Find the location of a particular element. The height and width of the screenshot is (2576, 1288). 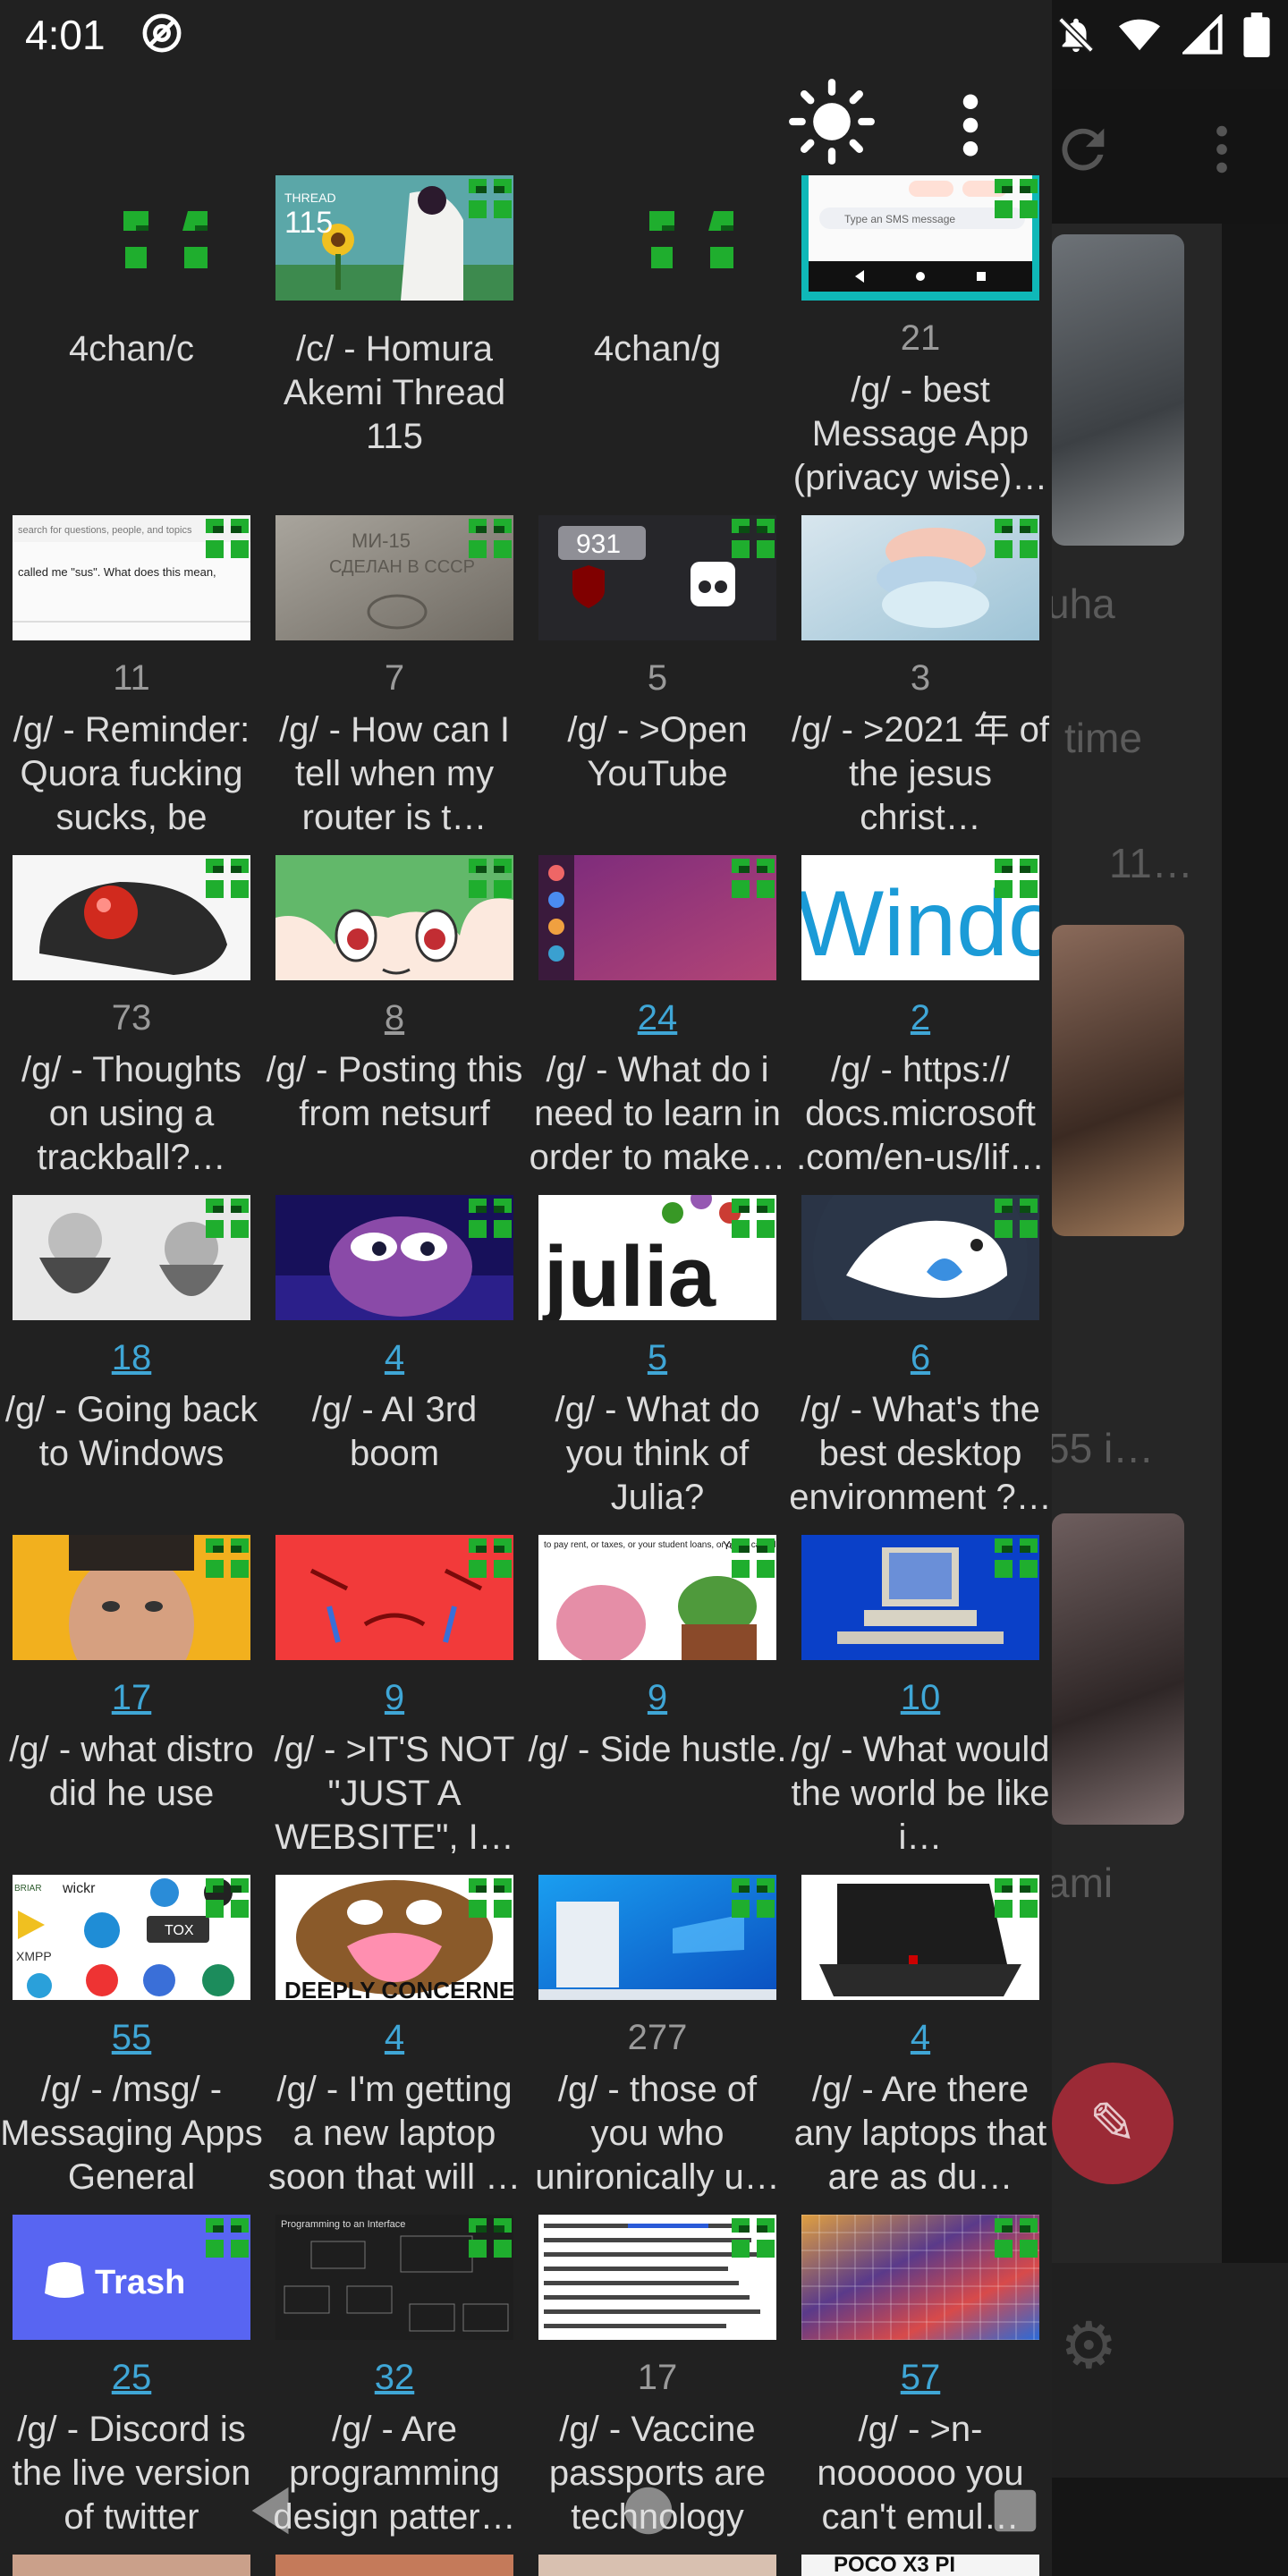

reply-count: 25 is located at coordinates (131, 2378).